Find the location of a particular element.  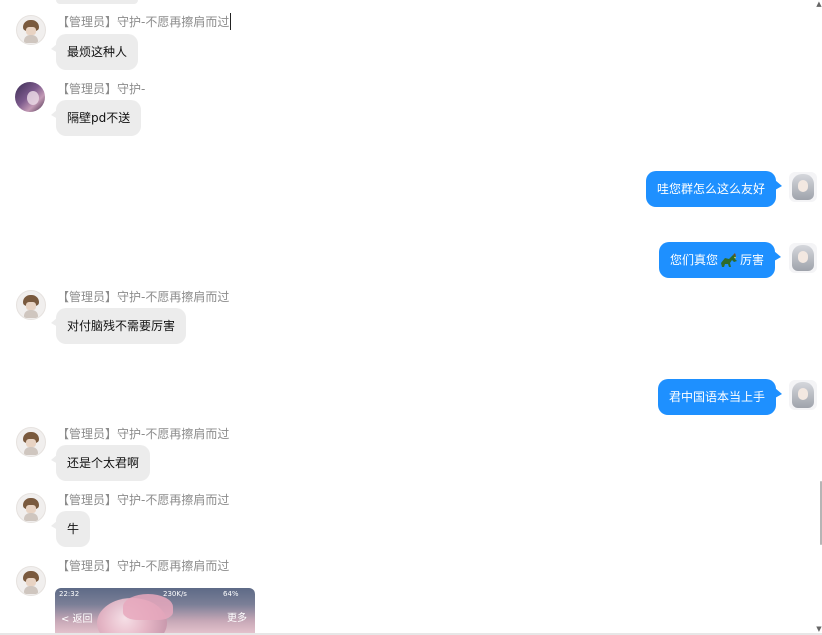

message-bubble: 隔壁pd不送 is located at coordinates (96, 118).